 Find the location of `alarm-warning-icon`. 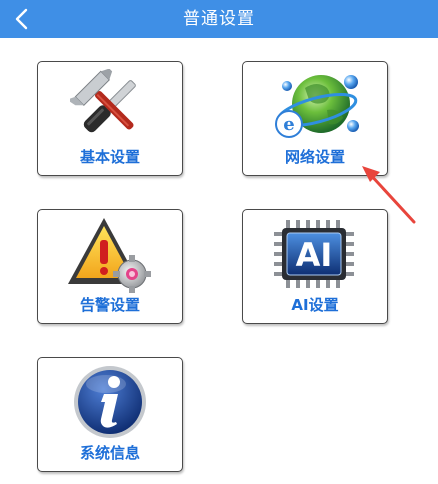

alarm-warning-icon is located at coordinates (109, 255).